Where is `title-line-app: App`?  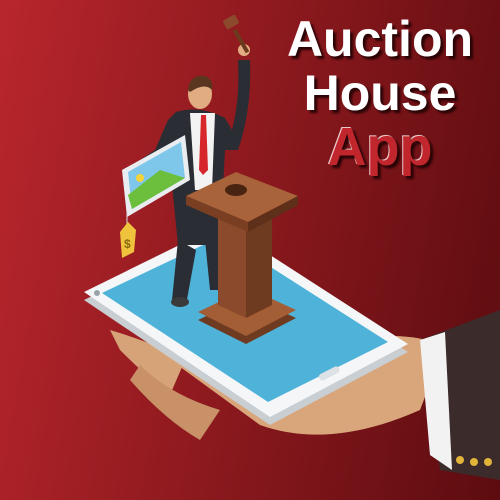
title-line-app: App is located at coordinates (380, 147).